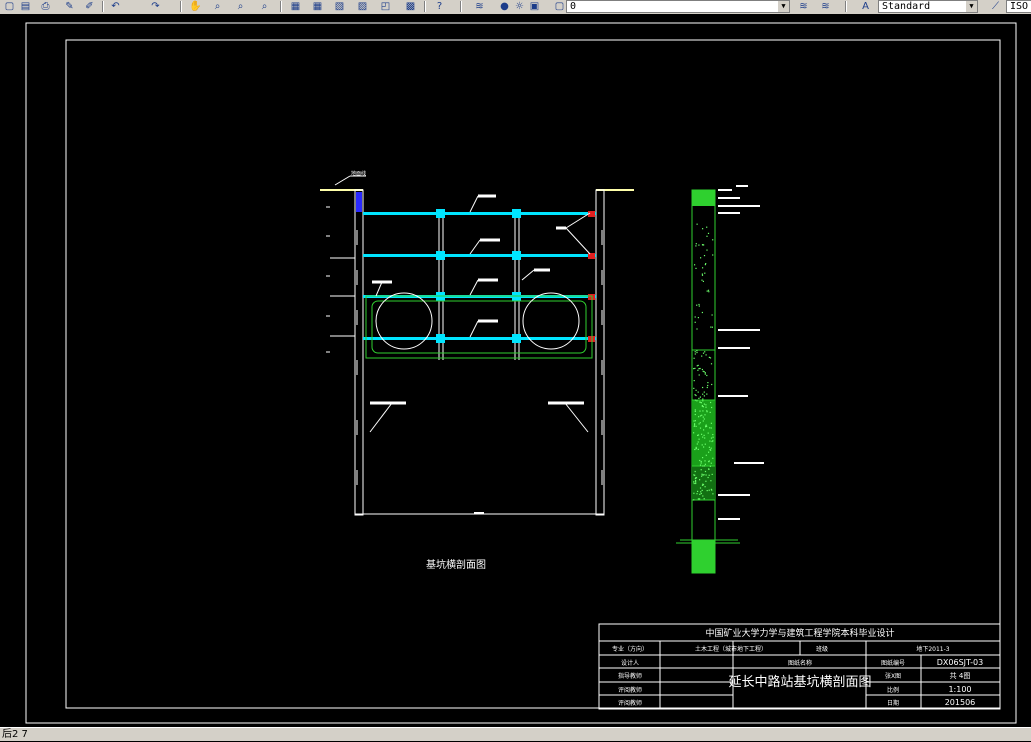 Image resolution: width=1031 pixels, height=742 pixels. Describe the element at coordinates (439, 6) in the screenshot. I see `help-icon: ?` at that location.